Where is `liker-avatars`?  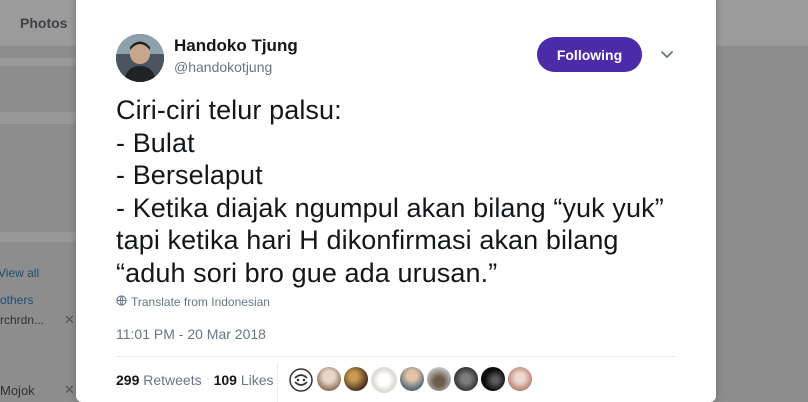 liker-avatars is located at coordinates (410, 380).